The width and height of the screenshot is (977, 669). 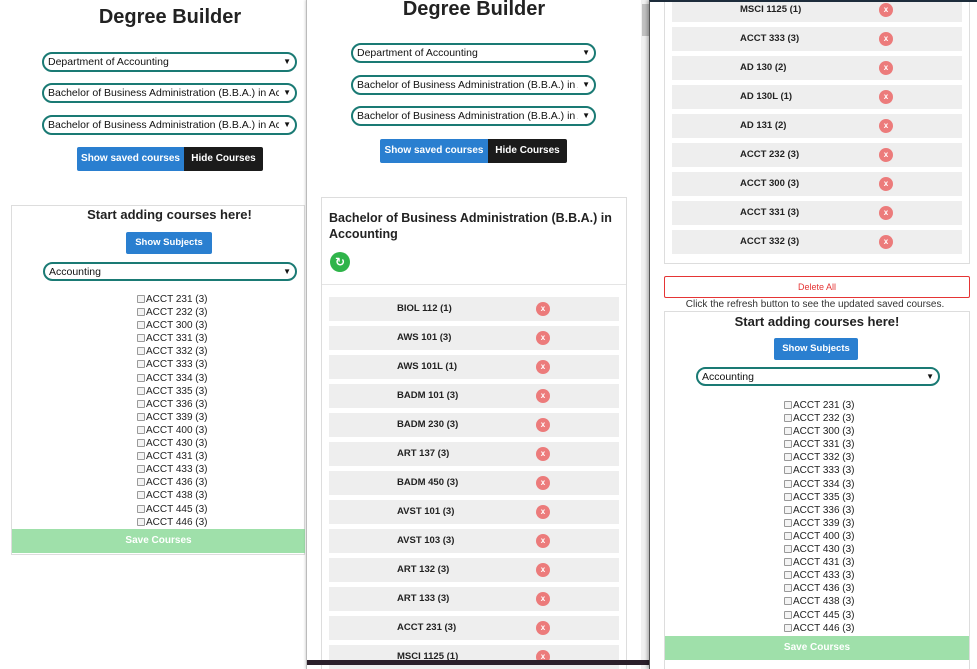 I want to click on course-checkbox-item: ACCT 333 (3), so click(x=819, y=470).